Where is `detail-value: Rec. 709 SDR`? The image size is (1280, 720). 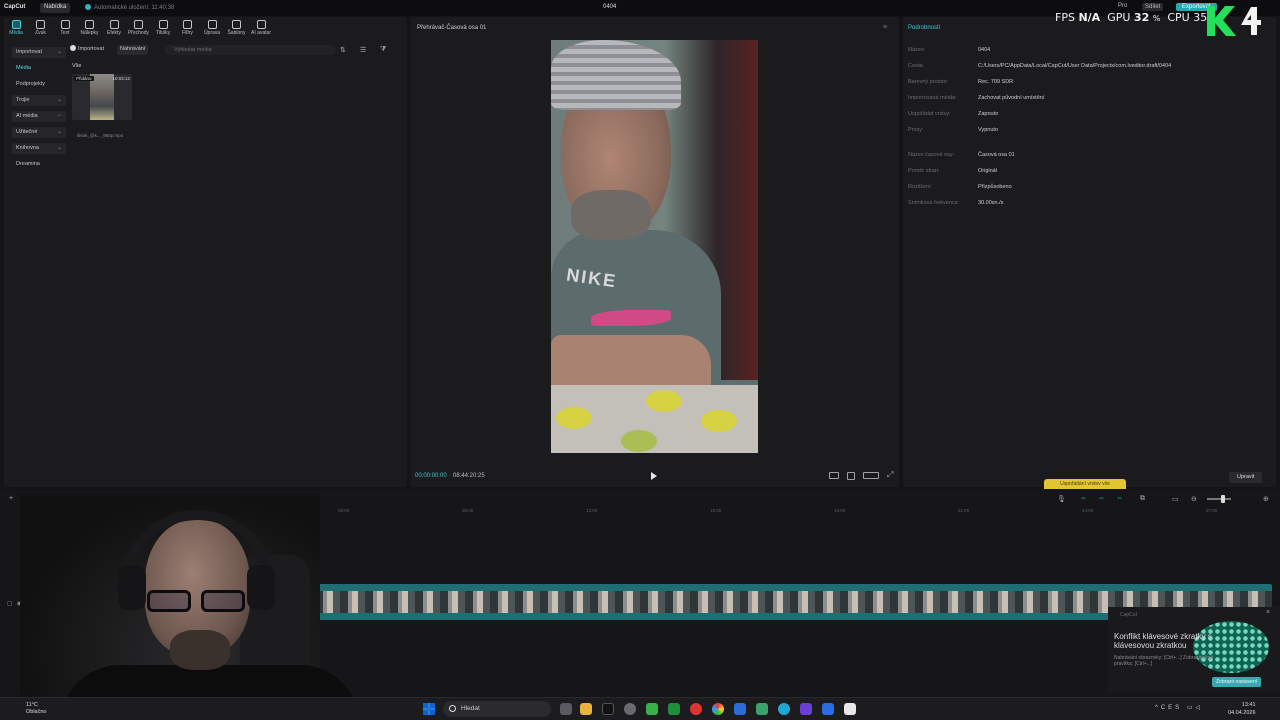
detail-value: Rec. 709 SDR is located at coordinates (996, 82).